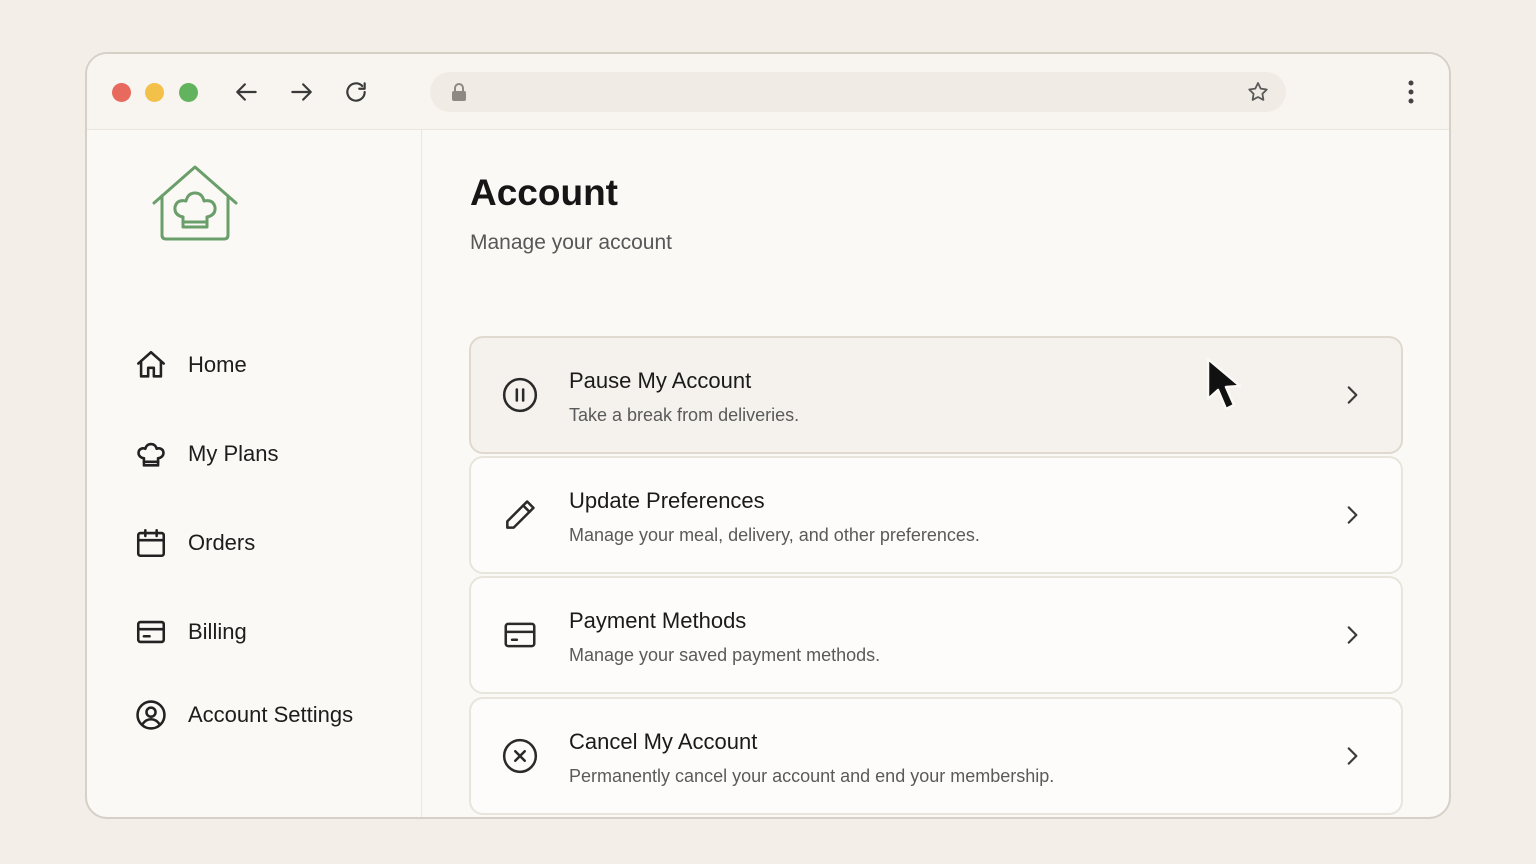  I want to click on minimize-window-button, so click(154, 92).